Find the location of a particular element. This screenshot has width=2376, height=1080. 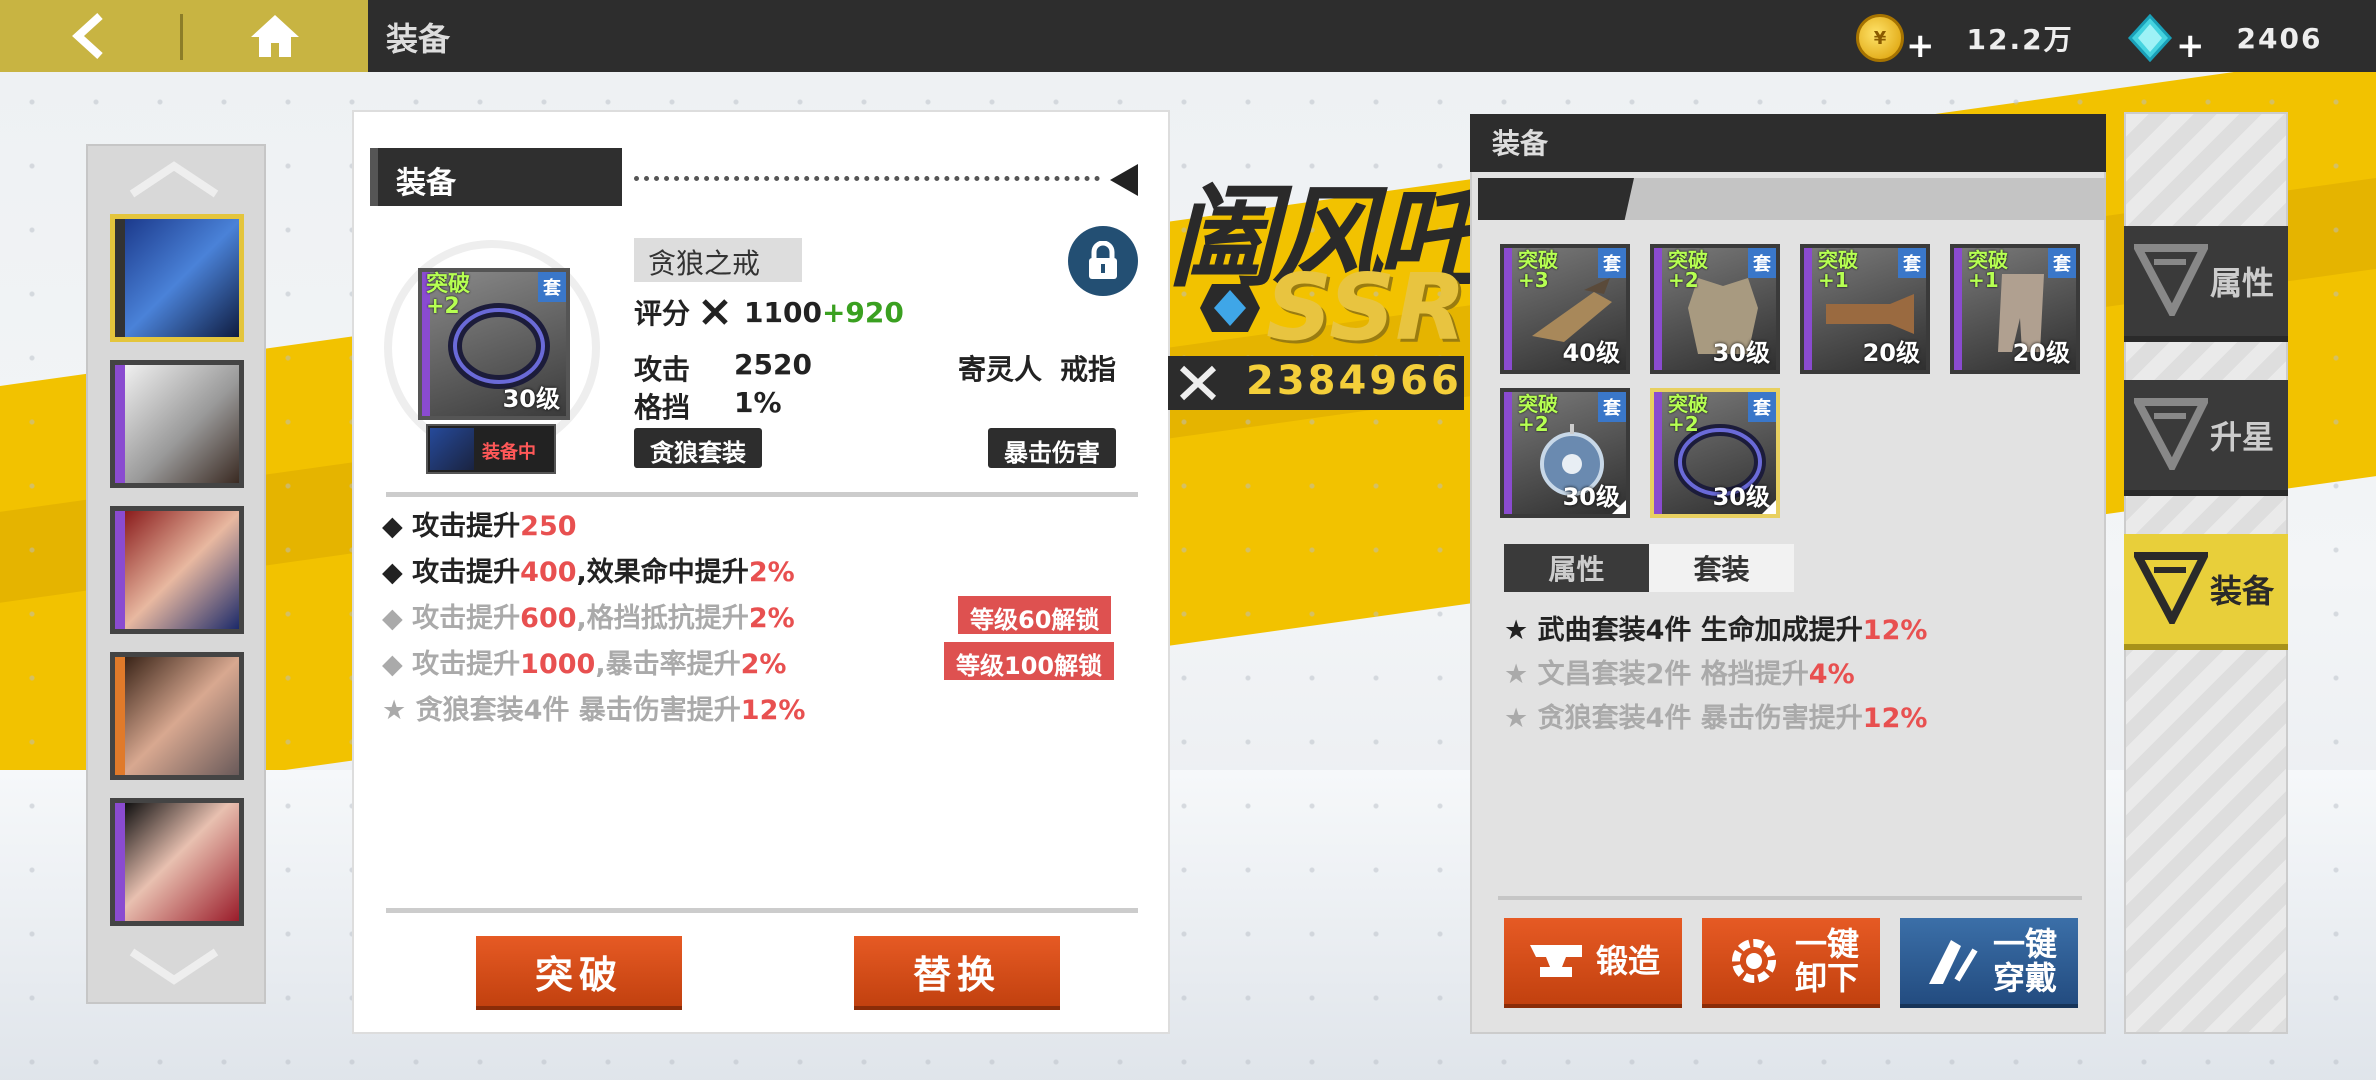

lock-icon is located at coordinates (1103, 260).